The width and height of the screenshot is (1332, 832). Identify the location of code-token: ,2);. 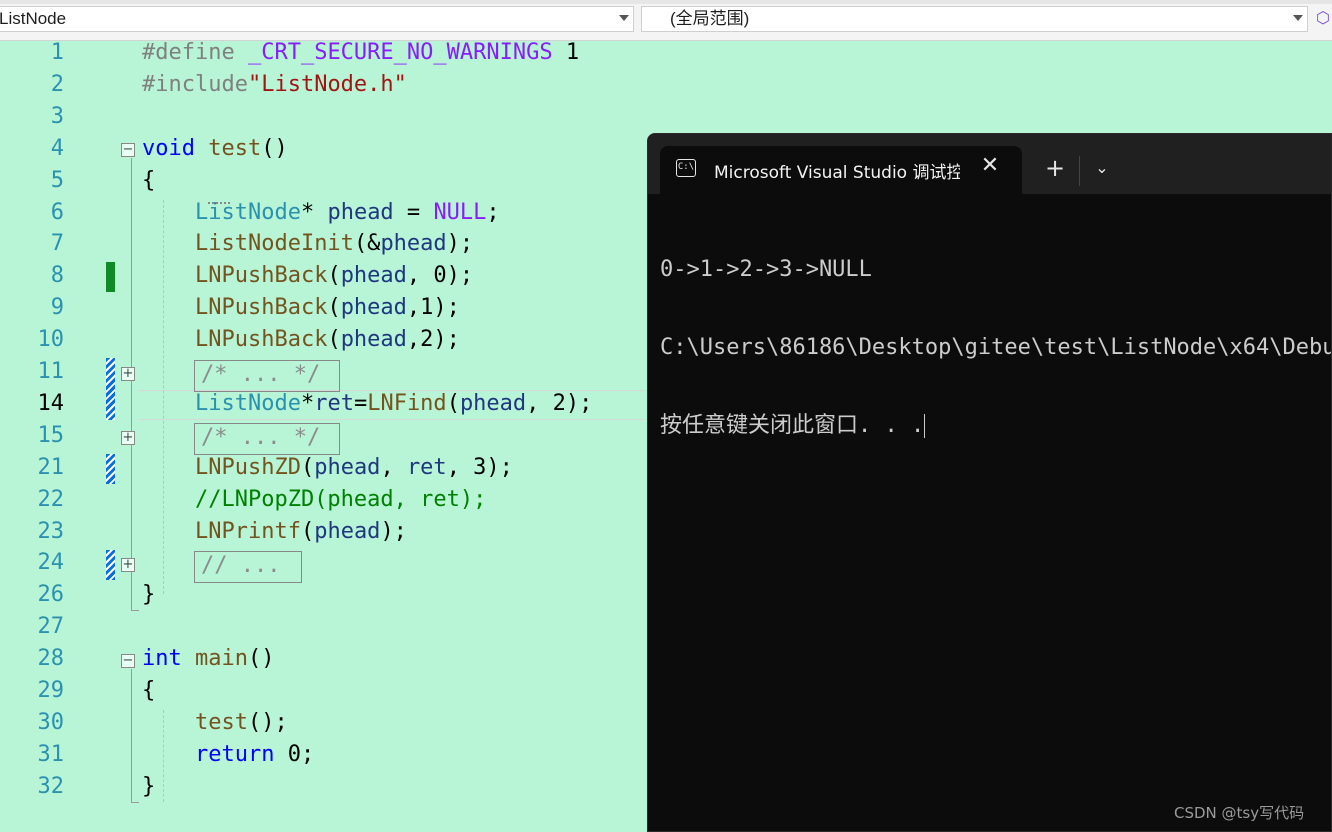
(433, 340).